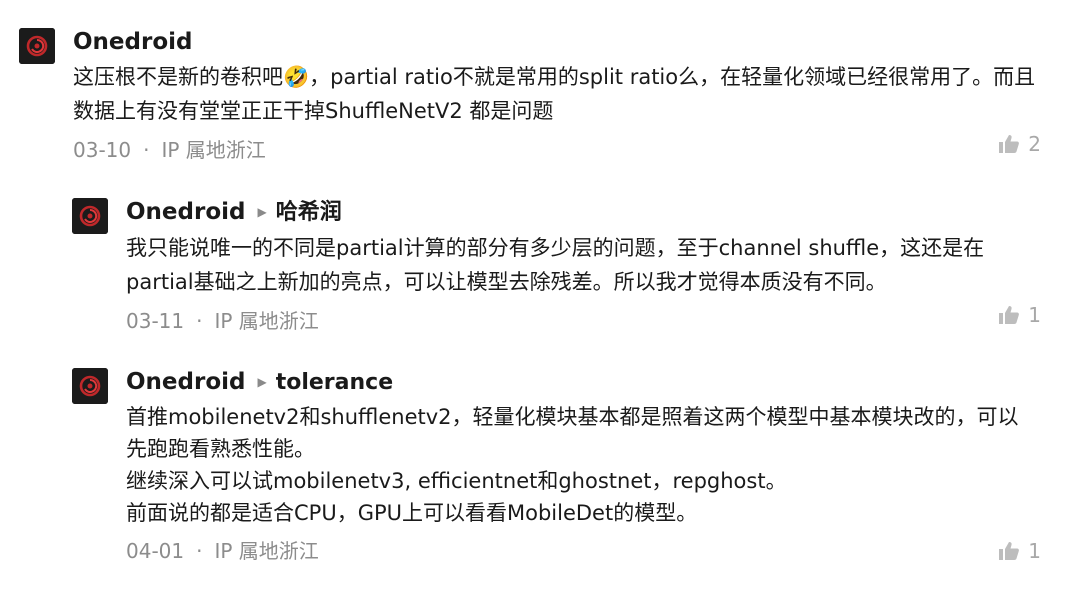 Image resolution: width=1077 pixels, height=597 pixels. What do you see at coordinates (582, 321) in the screenshot?
I see `comment-meta: 03-11 · IP 属地浙江` at bounding box center [582, 321].